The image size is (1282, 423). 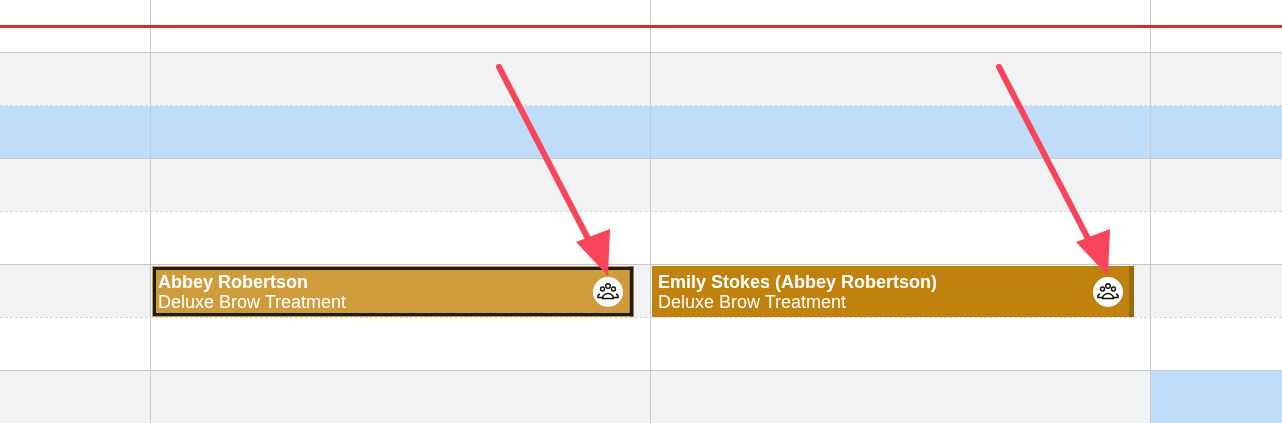 I want to click on appointment-block: Emily Stokes (Abbey Robertson) Deluxe Brow Treatment, so click(x=893, y=291).